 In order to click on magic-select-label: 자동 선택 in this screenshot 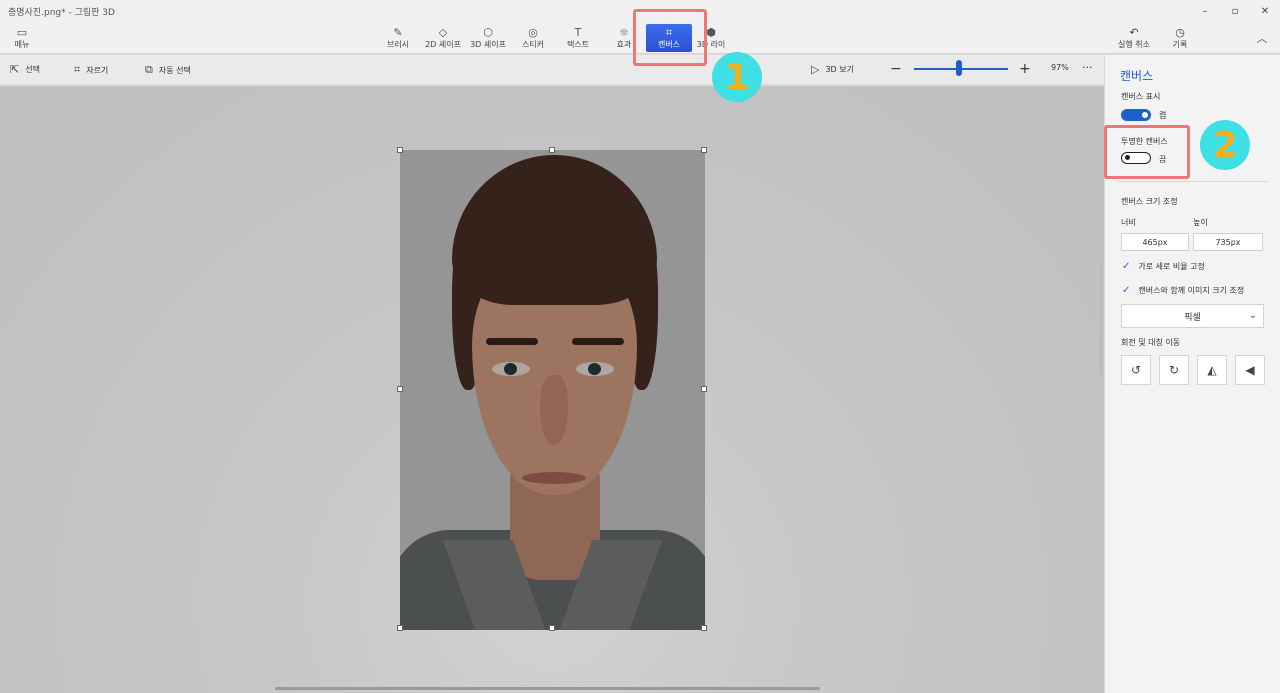, I will do `click(174, 70)`.